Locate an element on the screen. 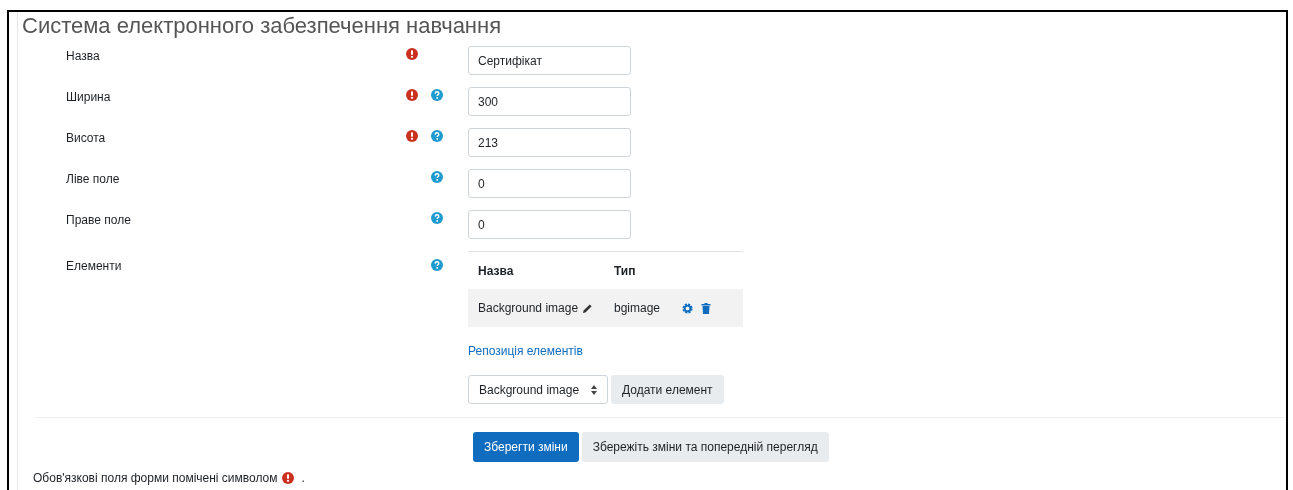  table-cell-text: bgimage is located at coordinates (638, 308).